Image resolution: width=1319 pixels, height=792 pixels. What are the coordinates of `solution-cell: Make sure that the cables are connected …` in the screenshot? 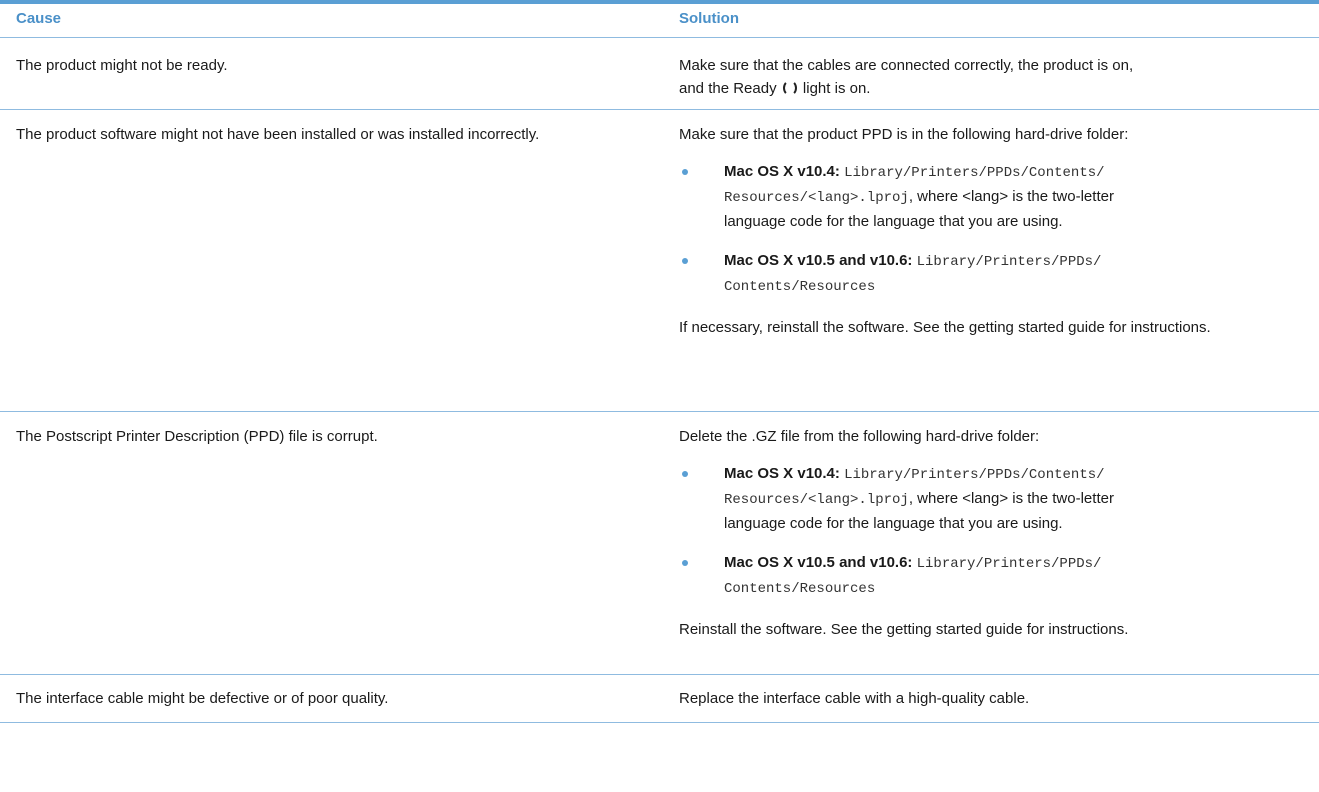 It's located at (997, 77).